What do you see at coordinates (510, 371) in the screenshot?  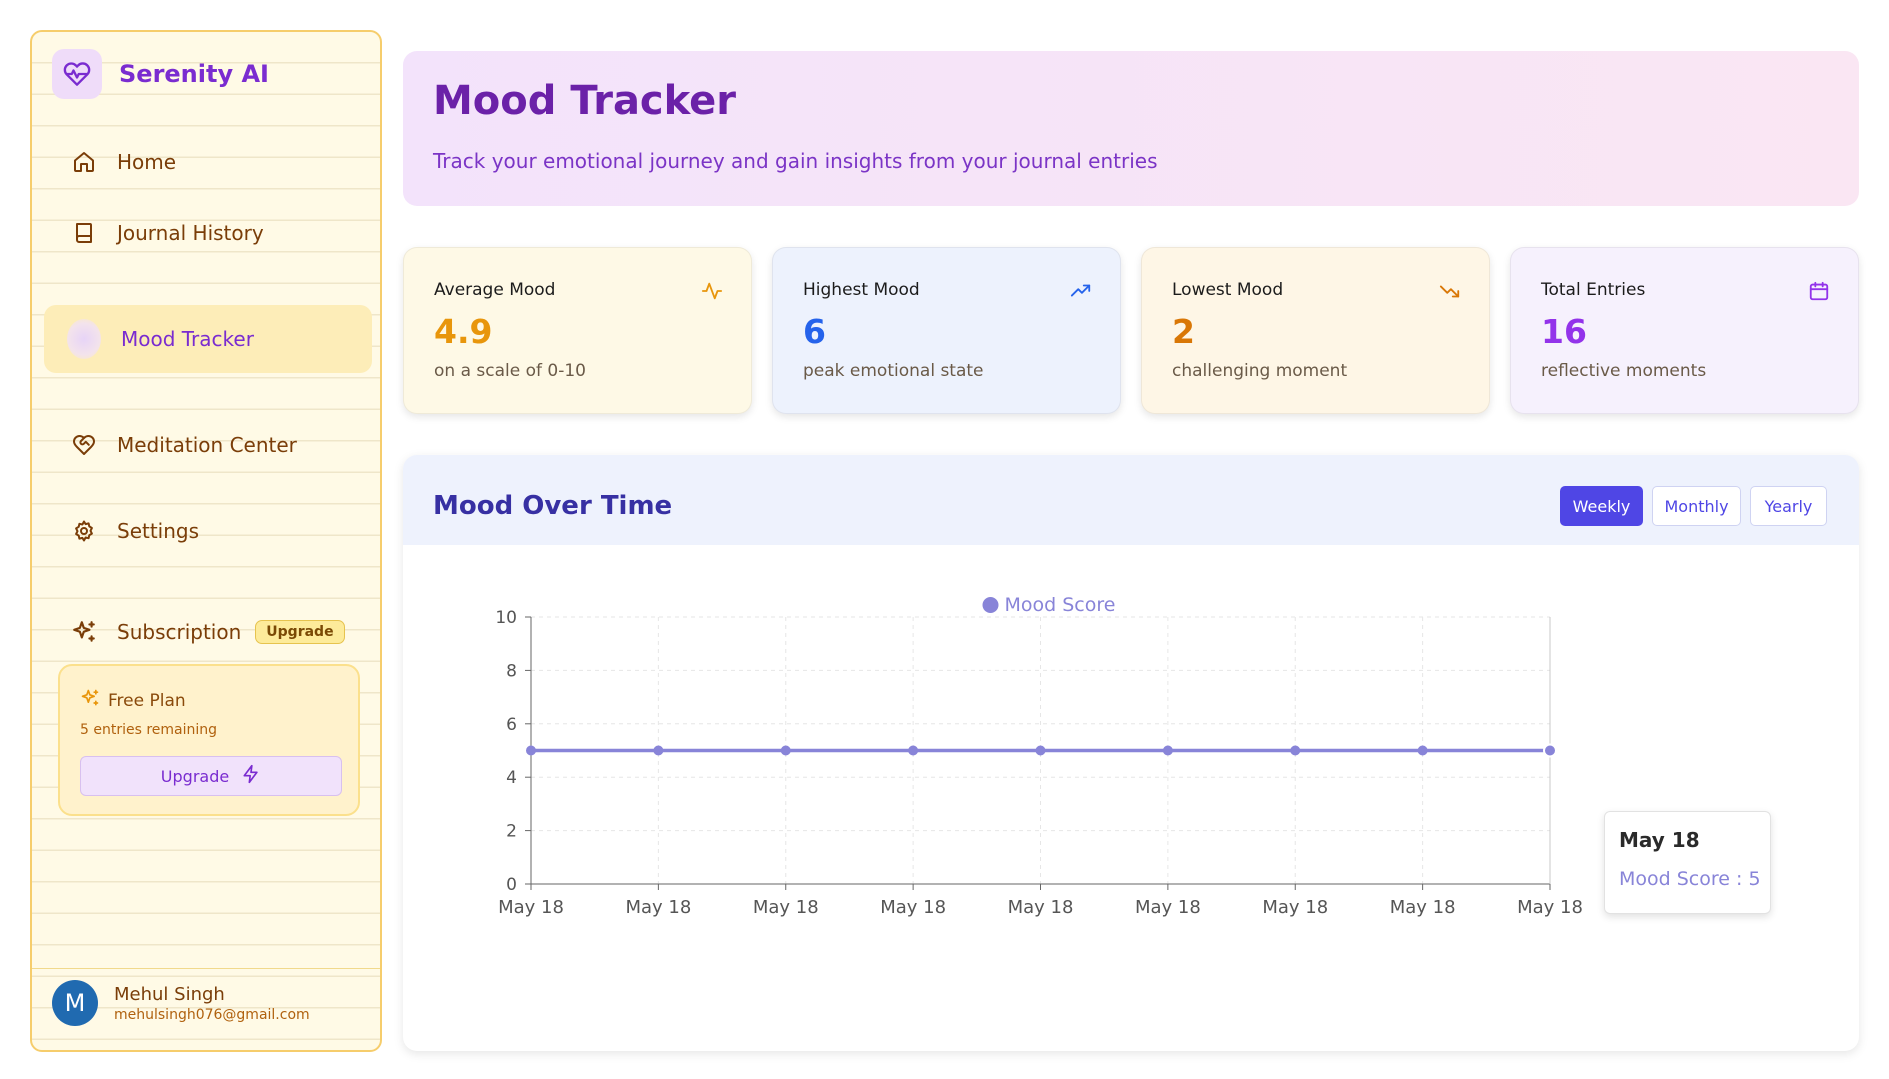 I see `stat-description: on a scale of 0-10` at bounding box center [510, 371].